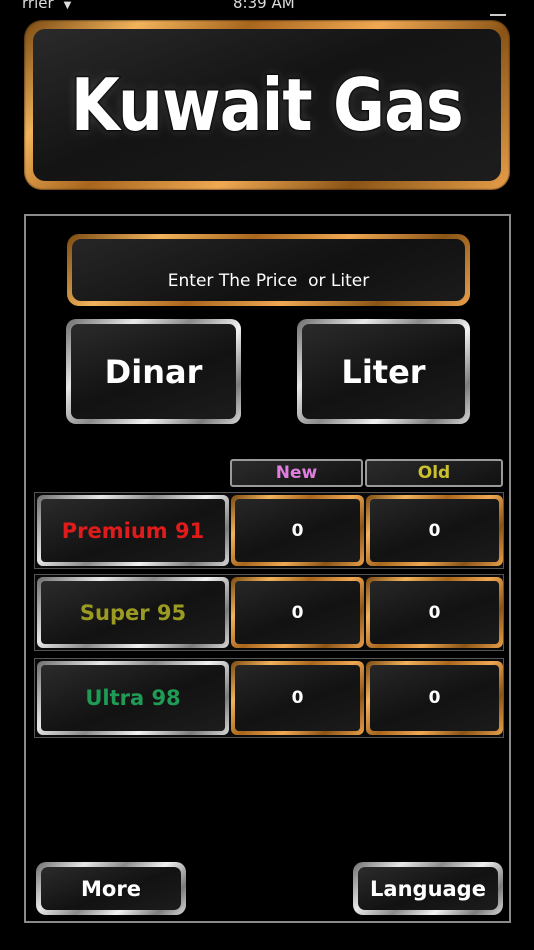 Image resolution: width=534 pixels, height=950 pixels. I want to click on status-bar: rrier ▼ 8:39 AM, so click(267, 11).